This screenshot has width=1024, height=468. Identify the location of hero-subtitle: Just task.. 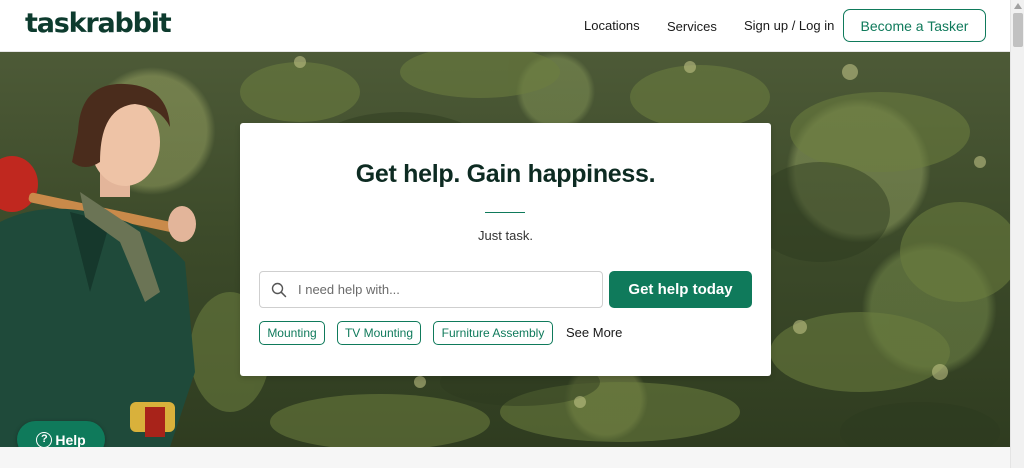
(505, 235).